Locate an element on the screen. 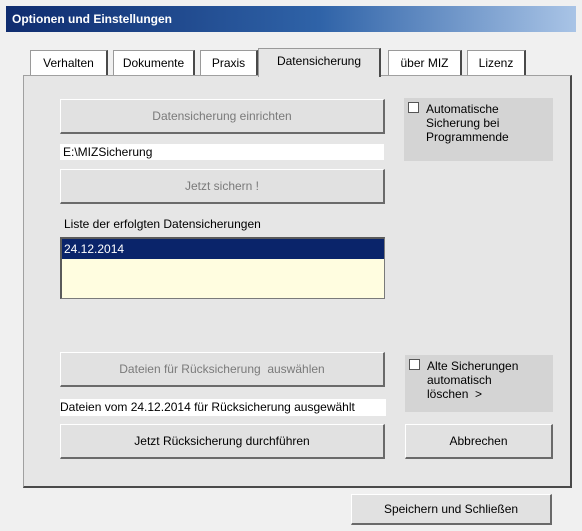 The width and height of the screenshot is (582, 531). select-restore-files-label: Dateien für Rücksicherung auswählen is located at coordinates (222, 369).